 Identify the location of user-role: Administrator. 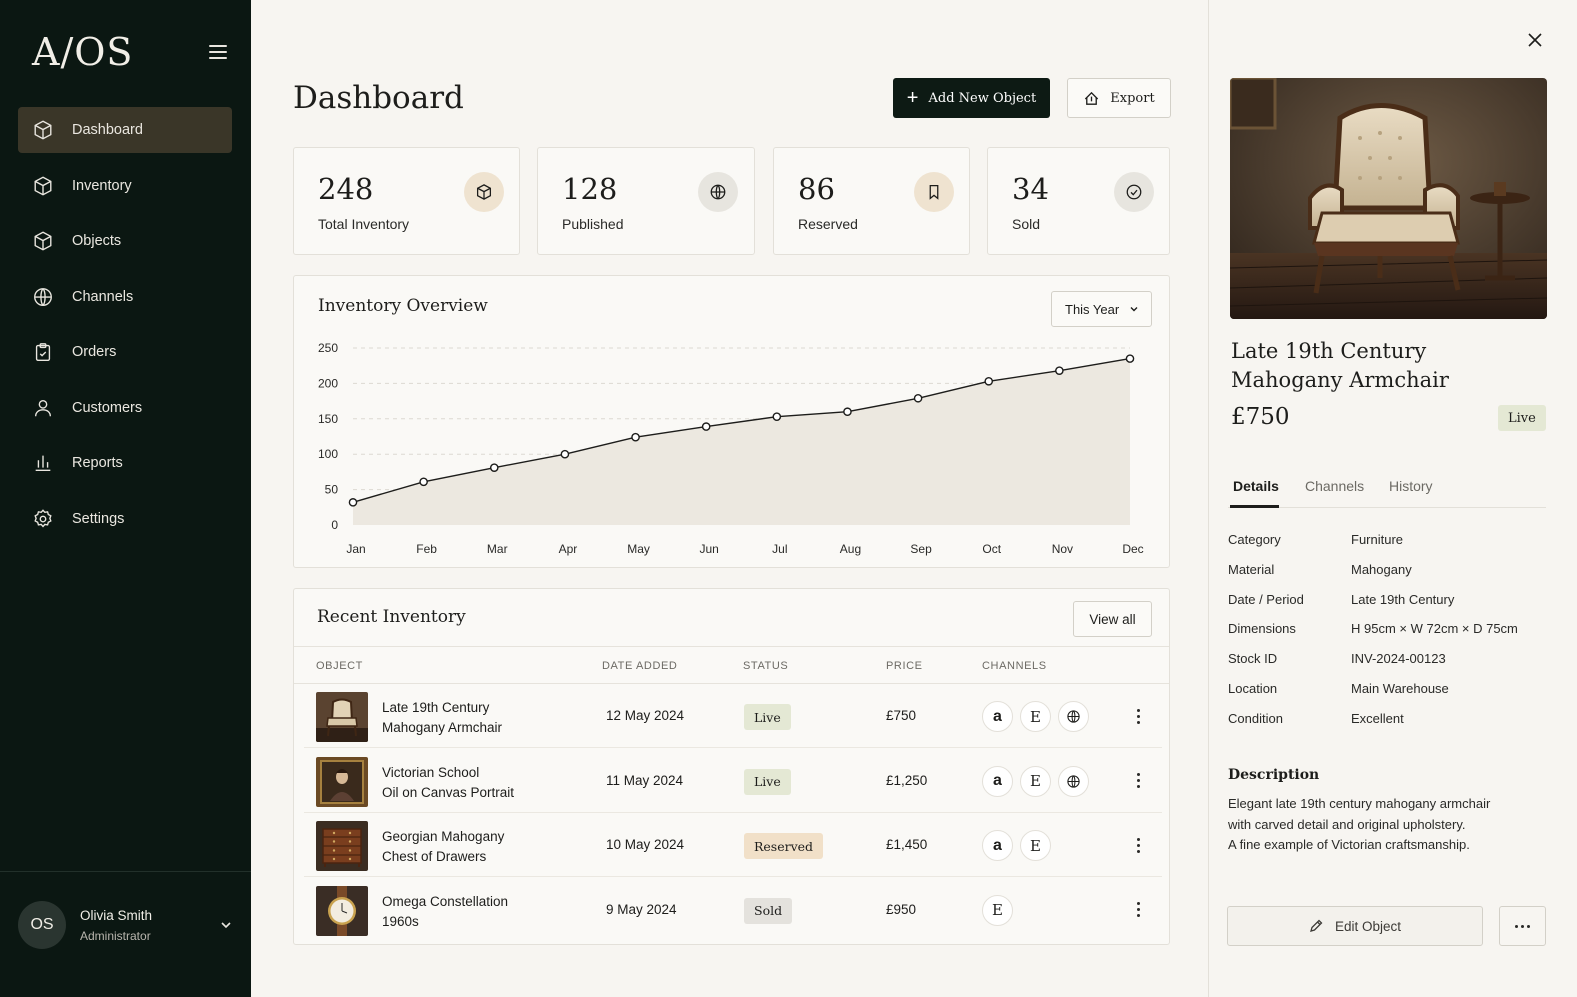
(115, 935).